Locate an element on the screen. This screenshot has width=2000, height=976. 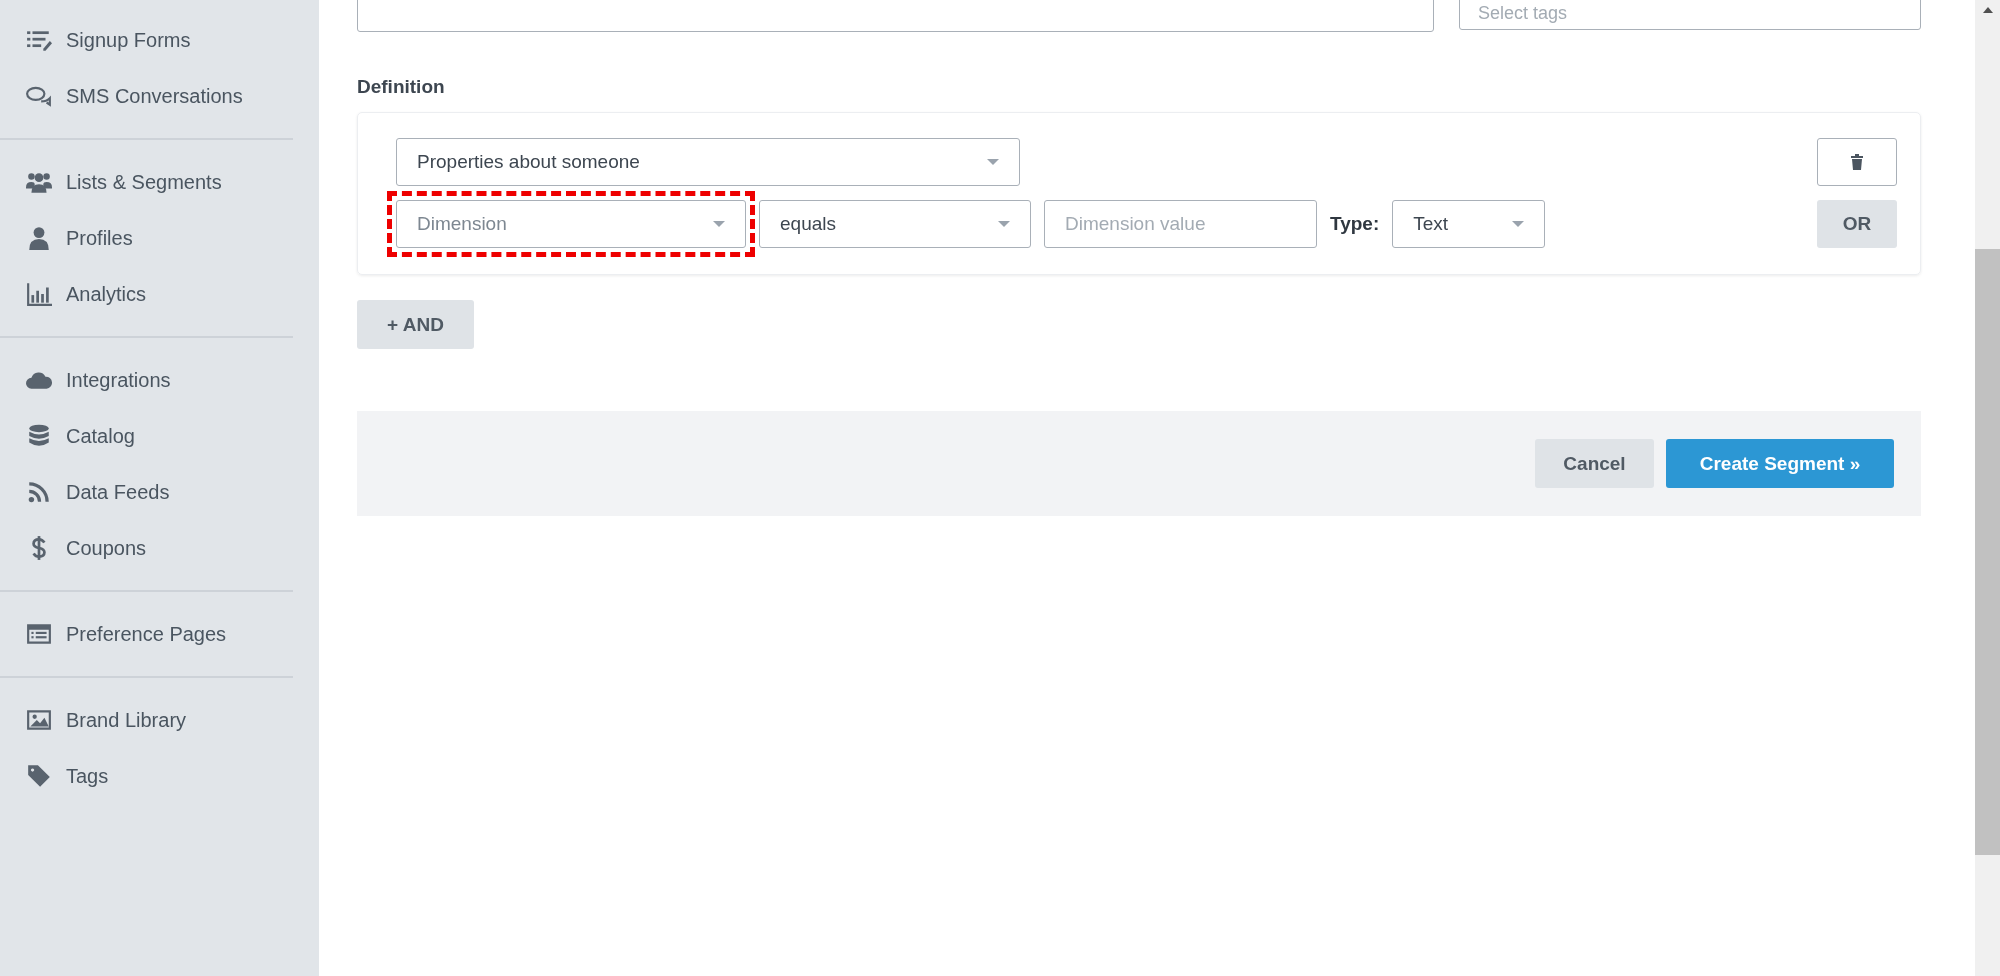
operator-select: equals is located at coordinates (895, 224).